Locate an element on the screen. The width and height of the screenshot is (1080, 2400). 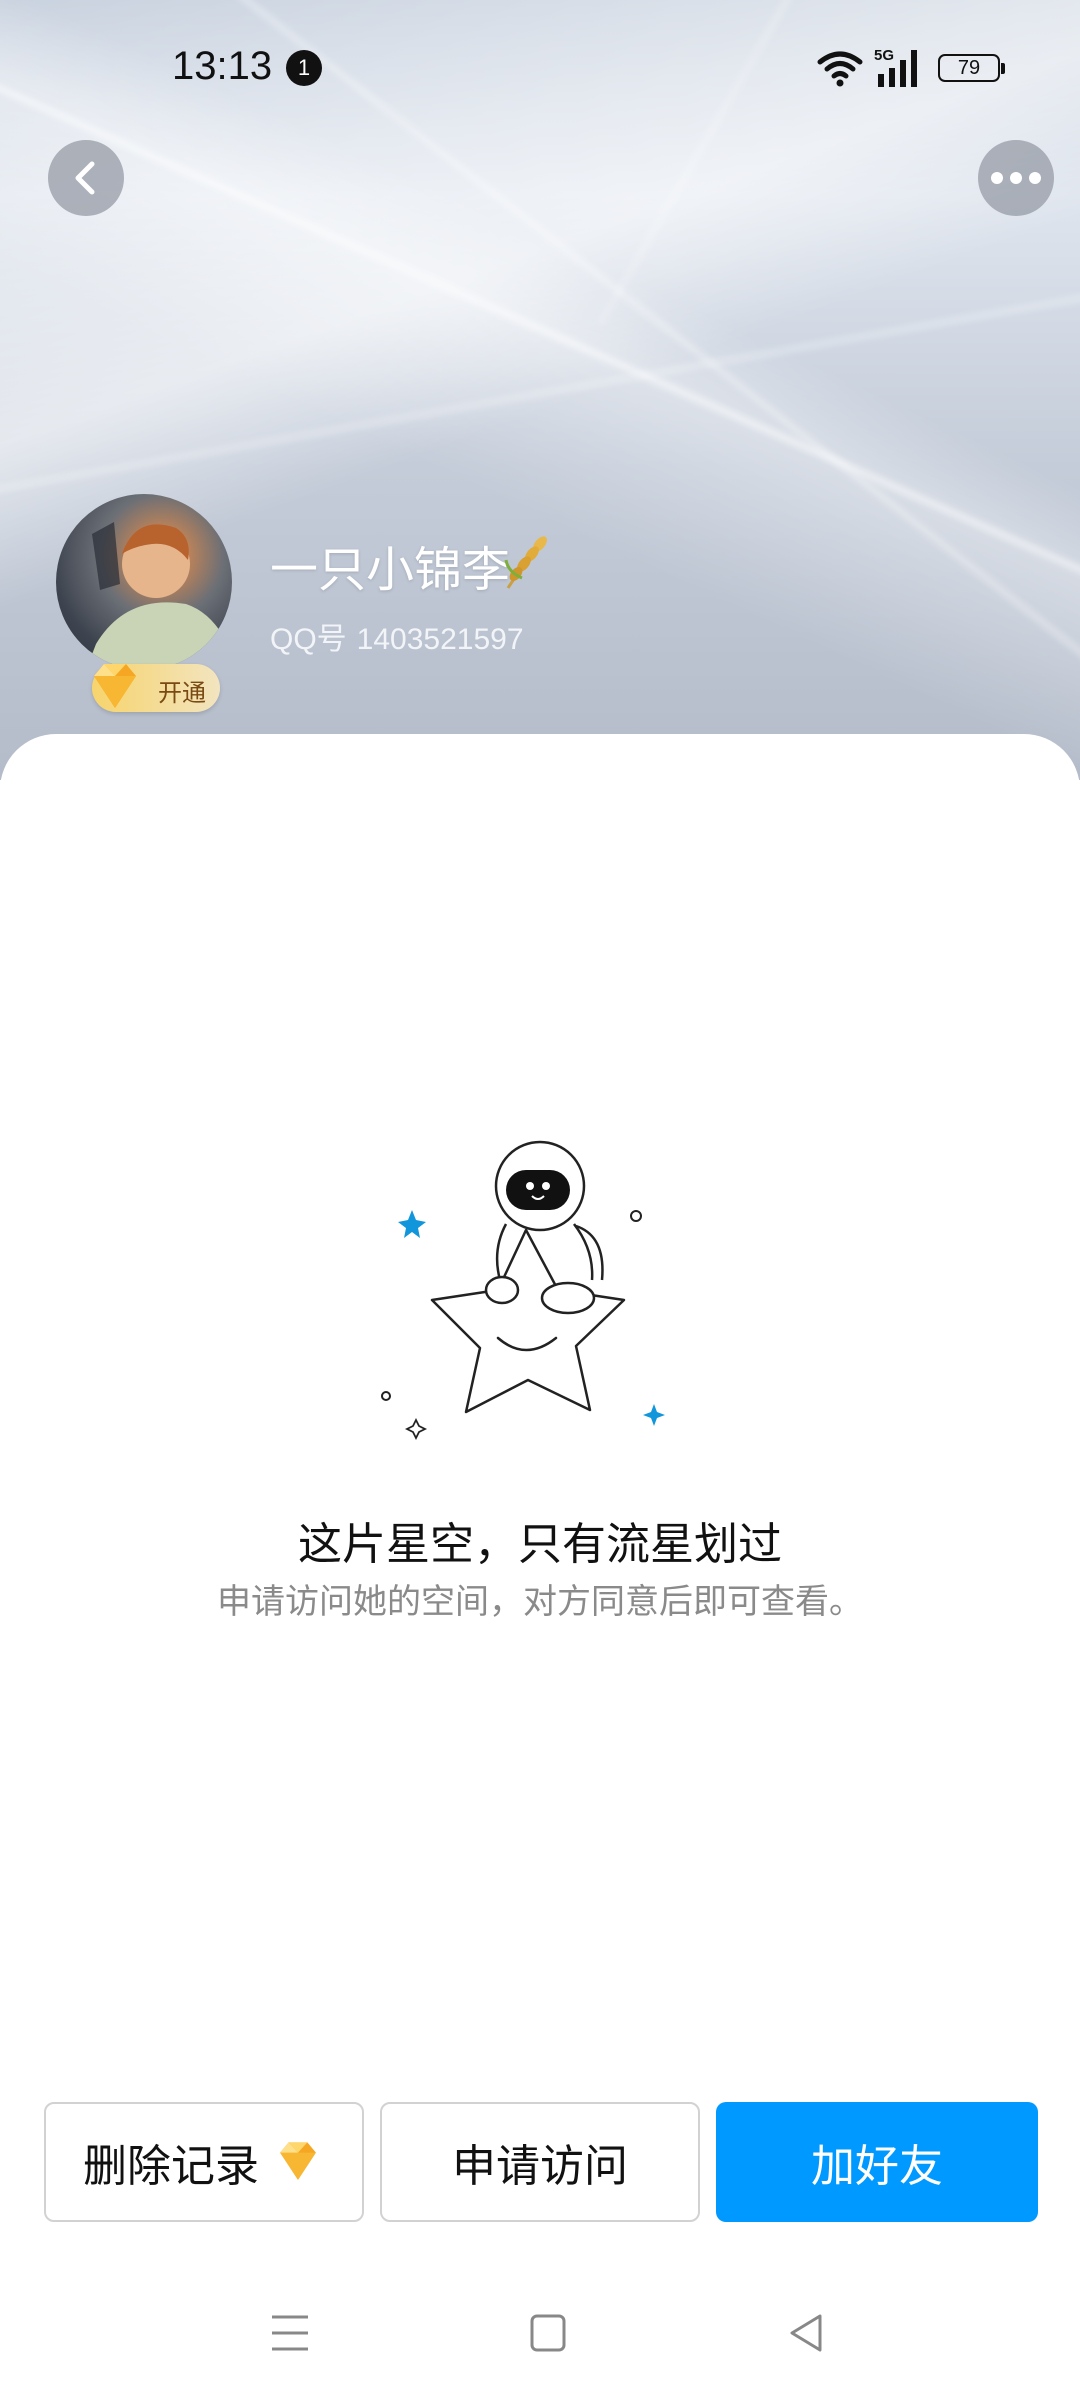
menu-icon is located at coordinates (290, 2333).